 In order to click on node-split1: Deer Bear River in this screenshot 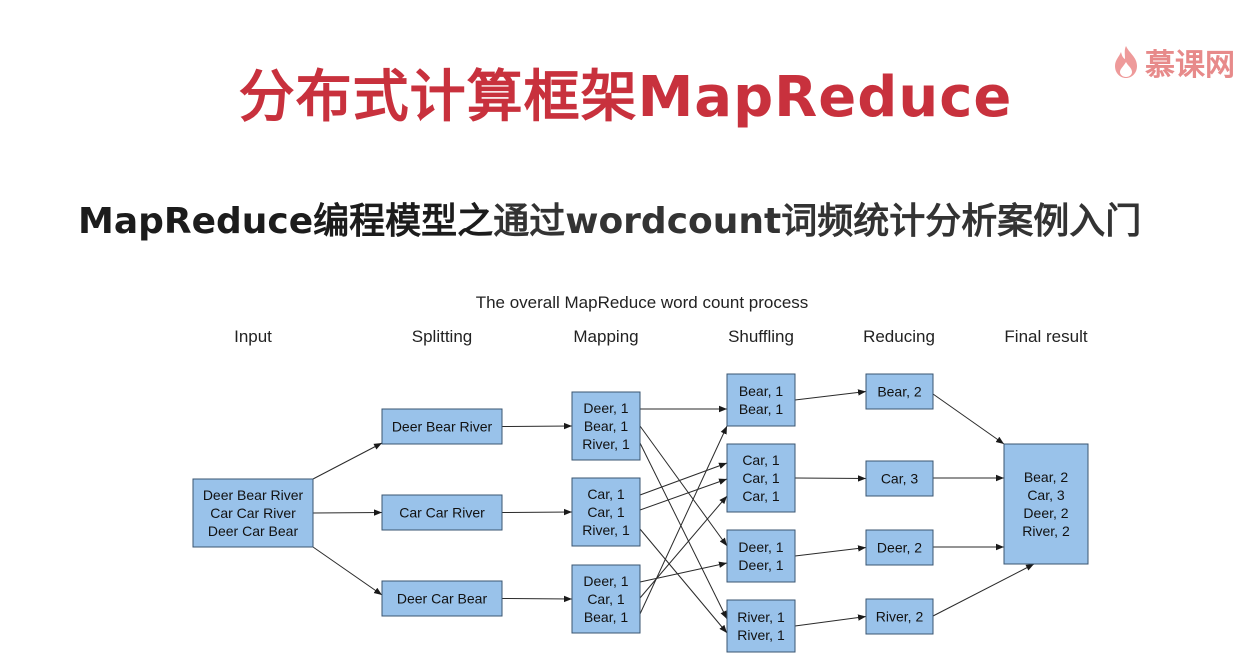, I will do `click(442, 426)`.